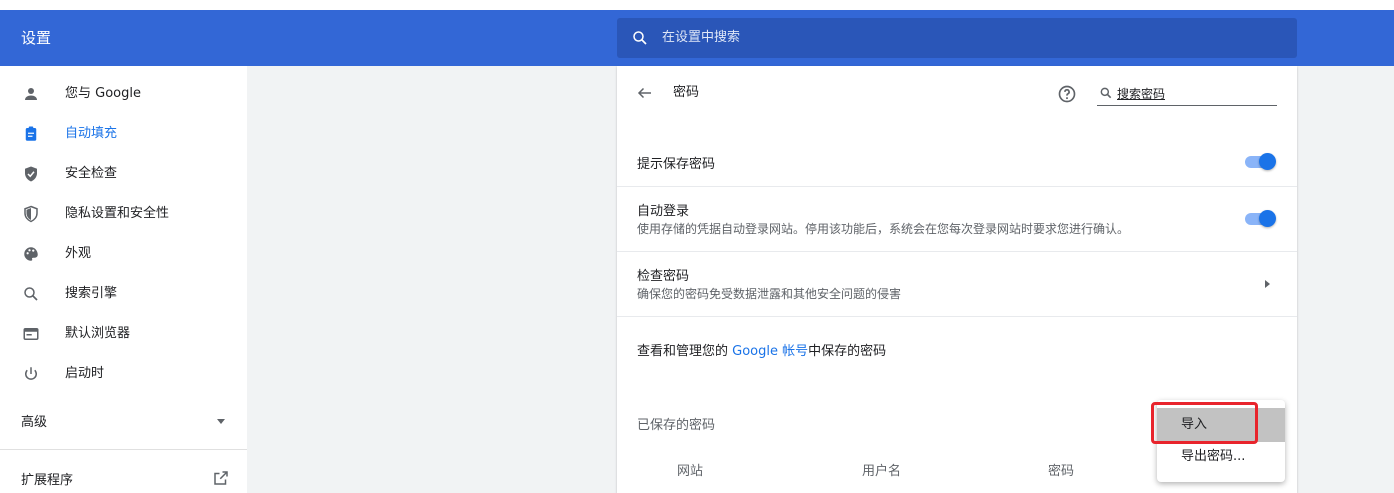 The width and height of the screenshot is (1394, 493). I want to click on check-passwords-description: 确保您的密码免受数据泄露和其他安全问题的侵害, so click(769, 294).